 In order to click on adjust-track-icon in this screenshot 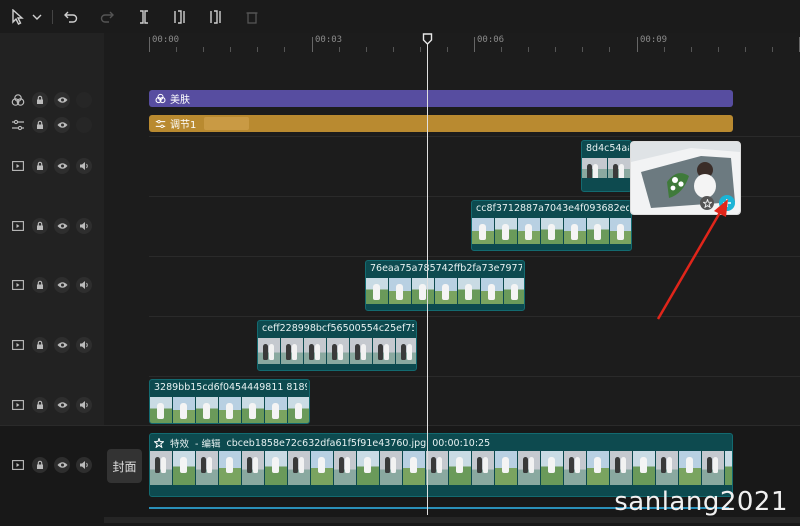, I will do `click(18, 125)`.